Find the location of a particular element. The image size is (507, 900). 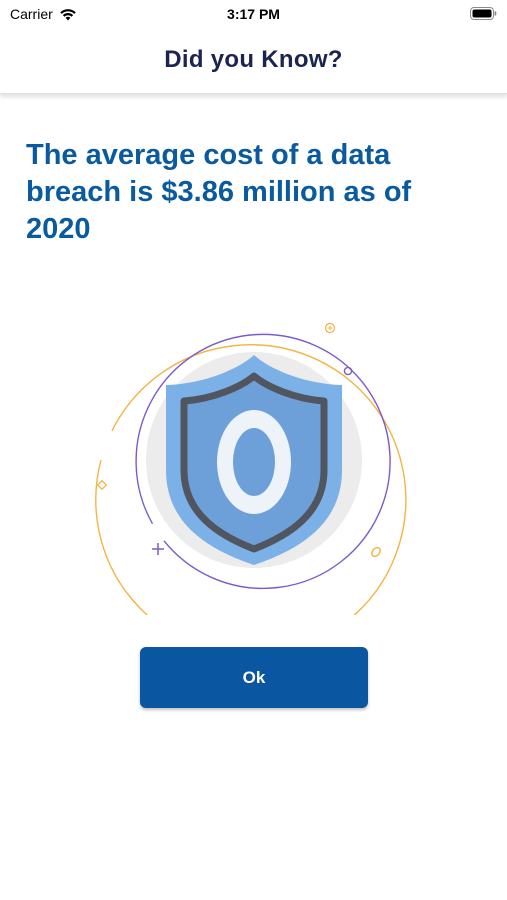

navigation-header: Did you Know? is located at coordinates (253, 62).